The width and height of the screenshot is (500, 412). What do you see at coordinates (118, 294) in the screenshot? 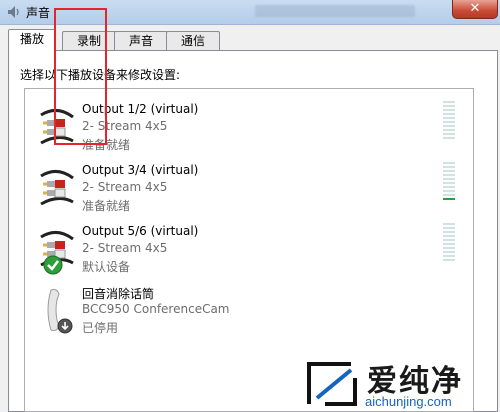
I see `device-name: 回音消除话筒` at bounding box center [118, 294].